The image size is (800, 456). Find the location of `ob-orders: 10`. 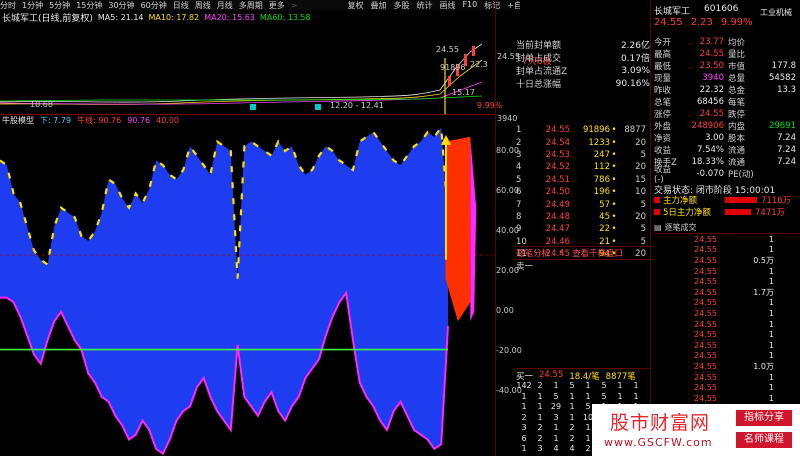

ob-orders: 10 is located at coordinates (640, 192).